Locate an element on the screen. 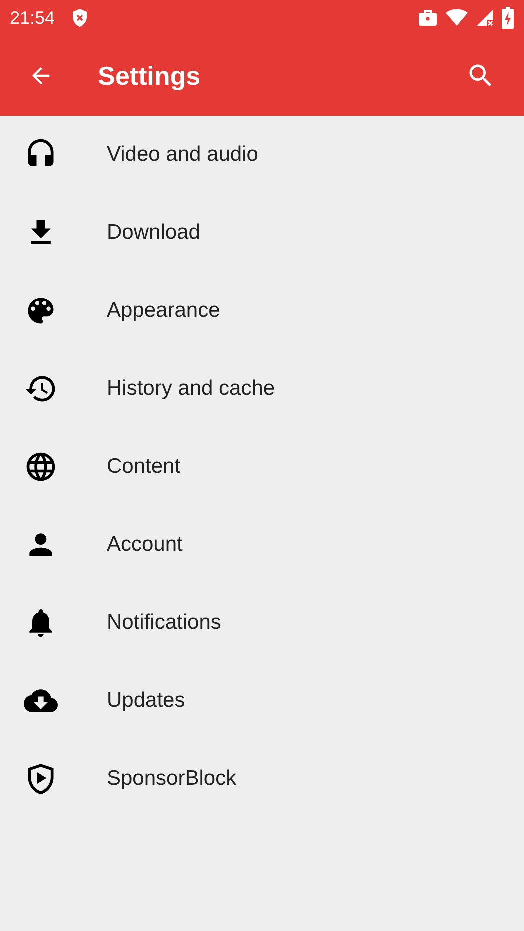 The image size is (524, 931). app-bar-title: Settings is located at coordinates (149, 76).